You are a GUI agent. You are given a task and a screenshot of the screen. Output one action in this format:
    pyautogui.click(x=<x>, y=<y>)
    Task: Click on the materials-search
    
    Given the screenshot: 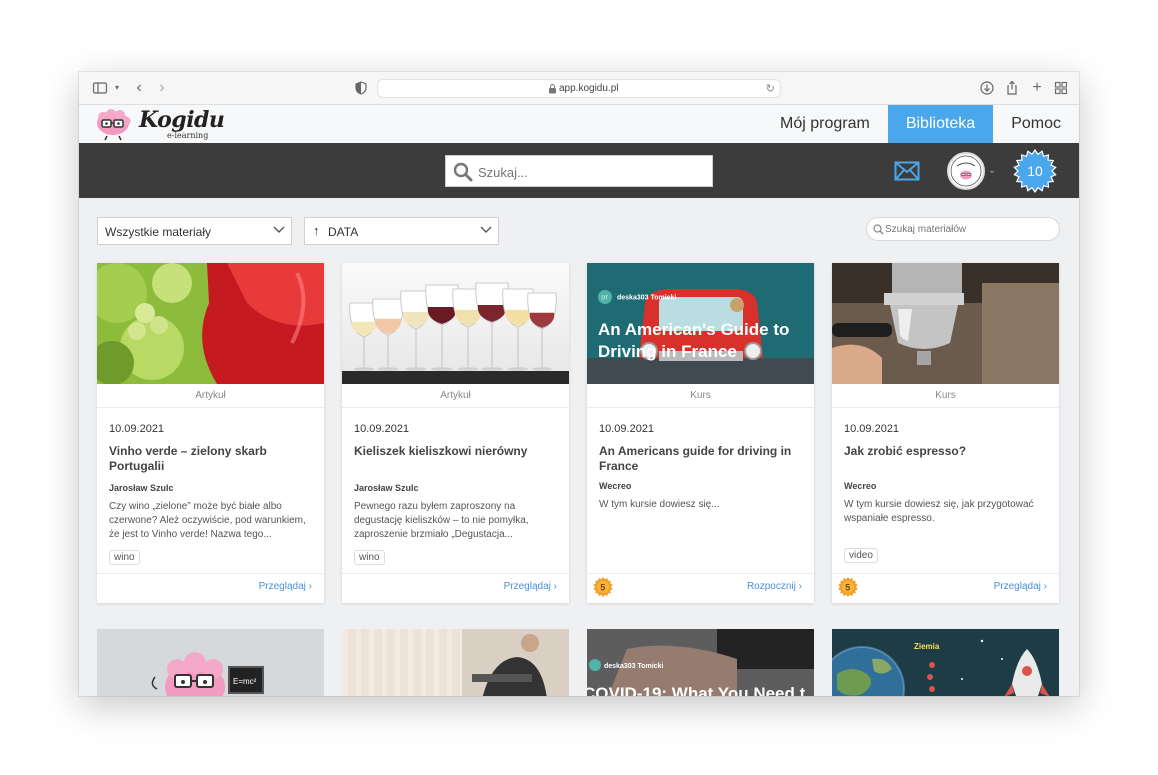 What is the action you would take?
    pyautogui.click(x=963, y=229)
    